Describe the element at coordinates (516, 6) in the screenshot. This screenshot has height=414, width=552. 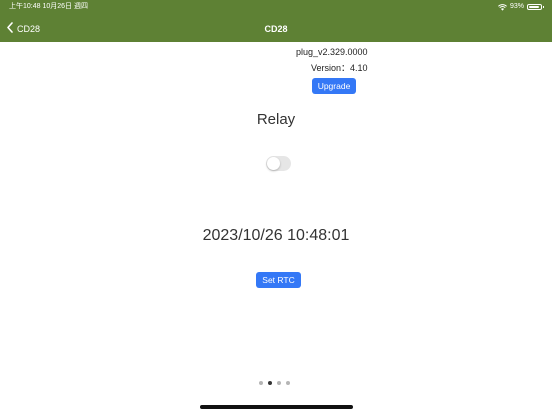
I see `battery-percentage: 93%` at that location.